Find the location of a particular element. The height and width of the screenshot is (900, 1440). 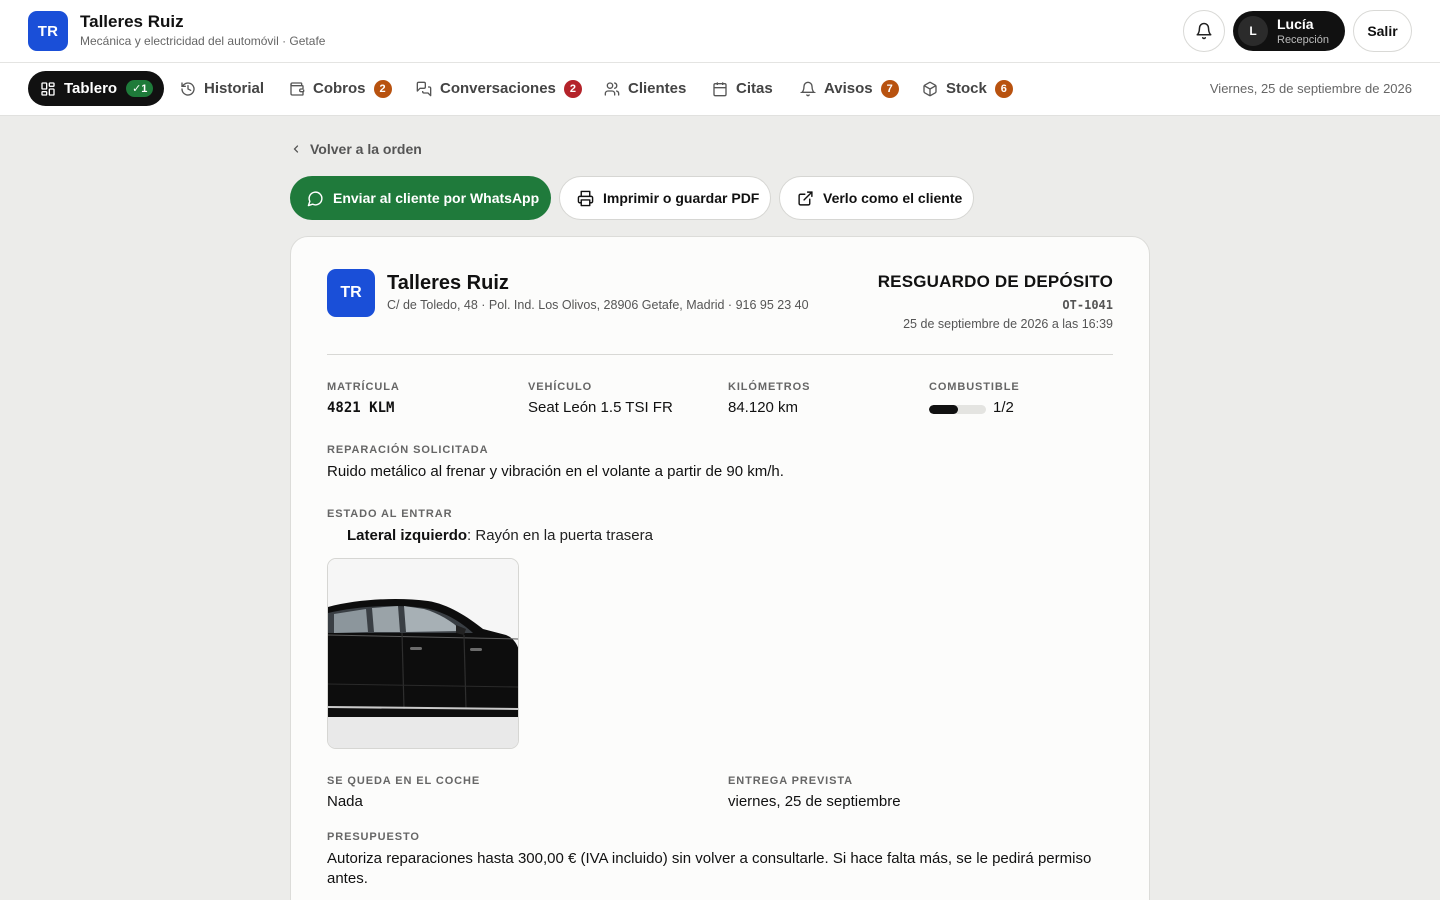

condition-desc: : Rayón en la puerta trasera is located at coordinates (560, 535).